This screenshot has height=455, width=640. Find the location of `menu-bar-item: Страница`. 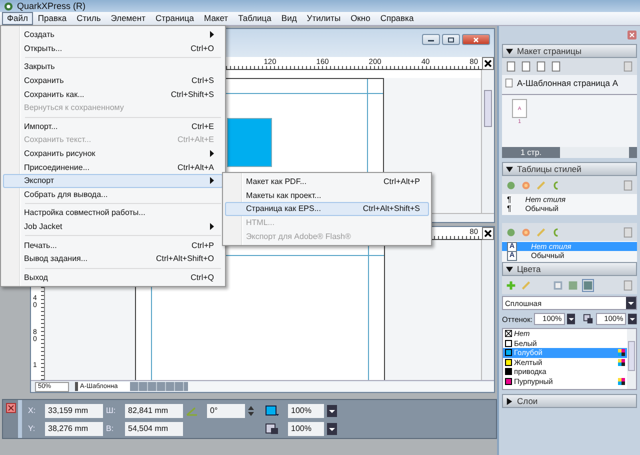

menu-bar-item: Страница is located at coordinates (175, 18).